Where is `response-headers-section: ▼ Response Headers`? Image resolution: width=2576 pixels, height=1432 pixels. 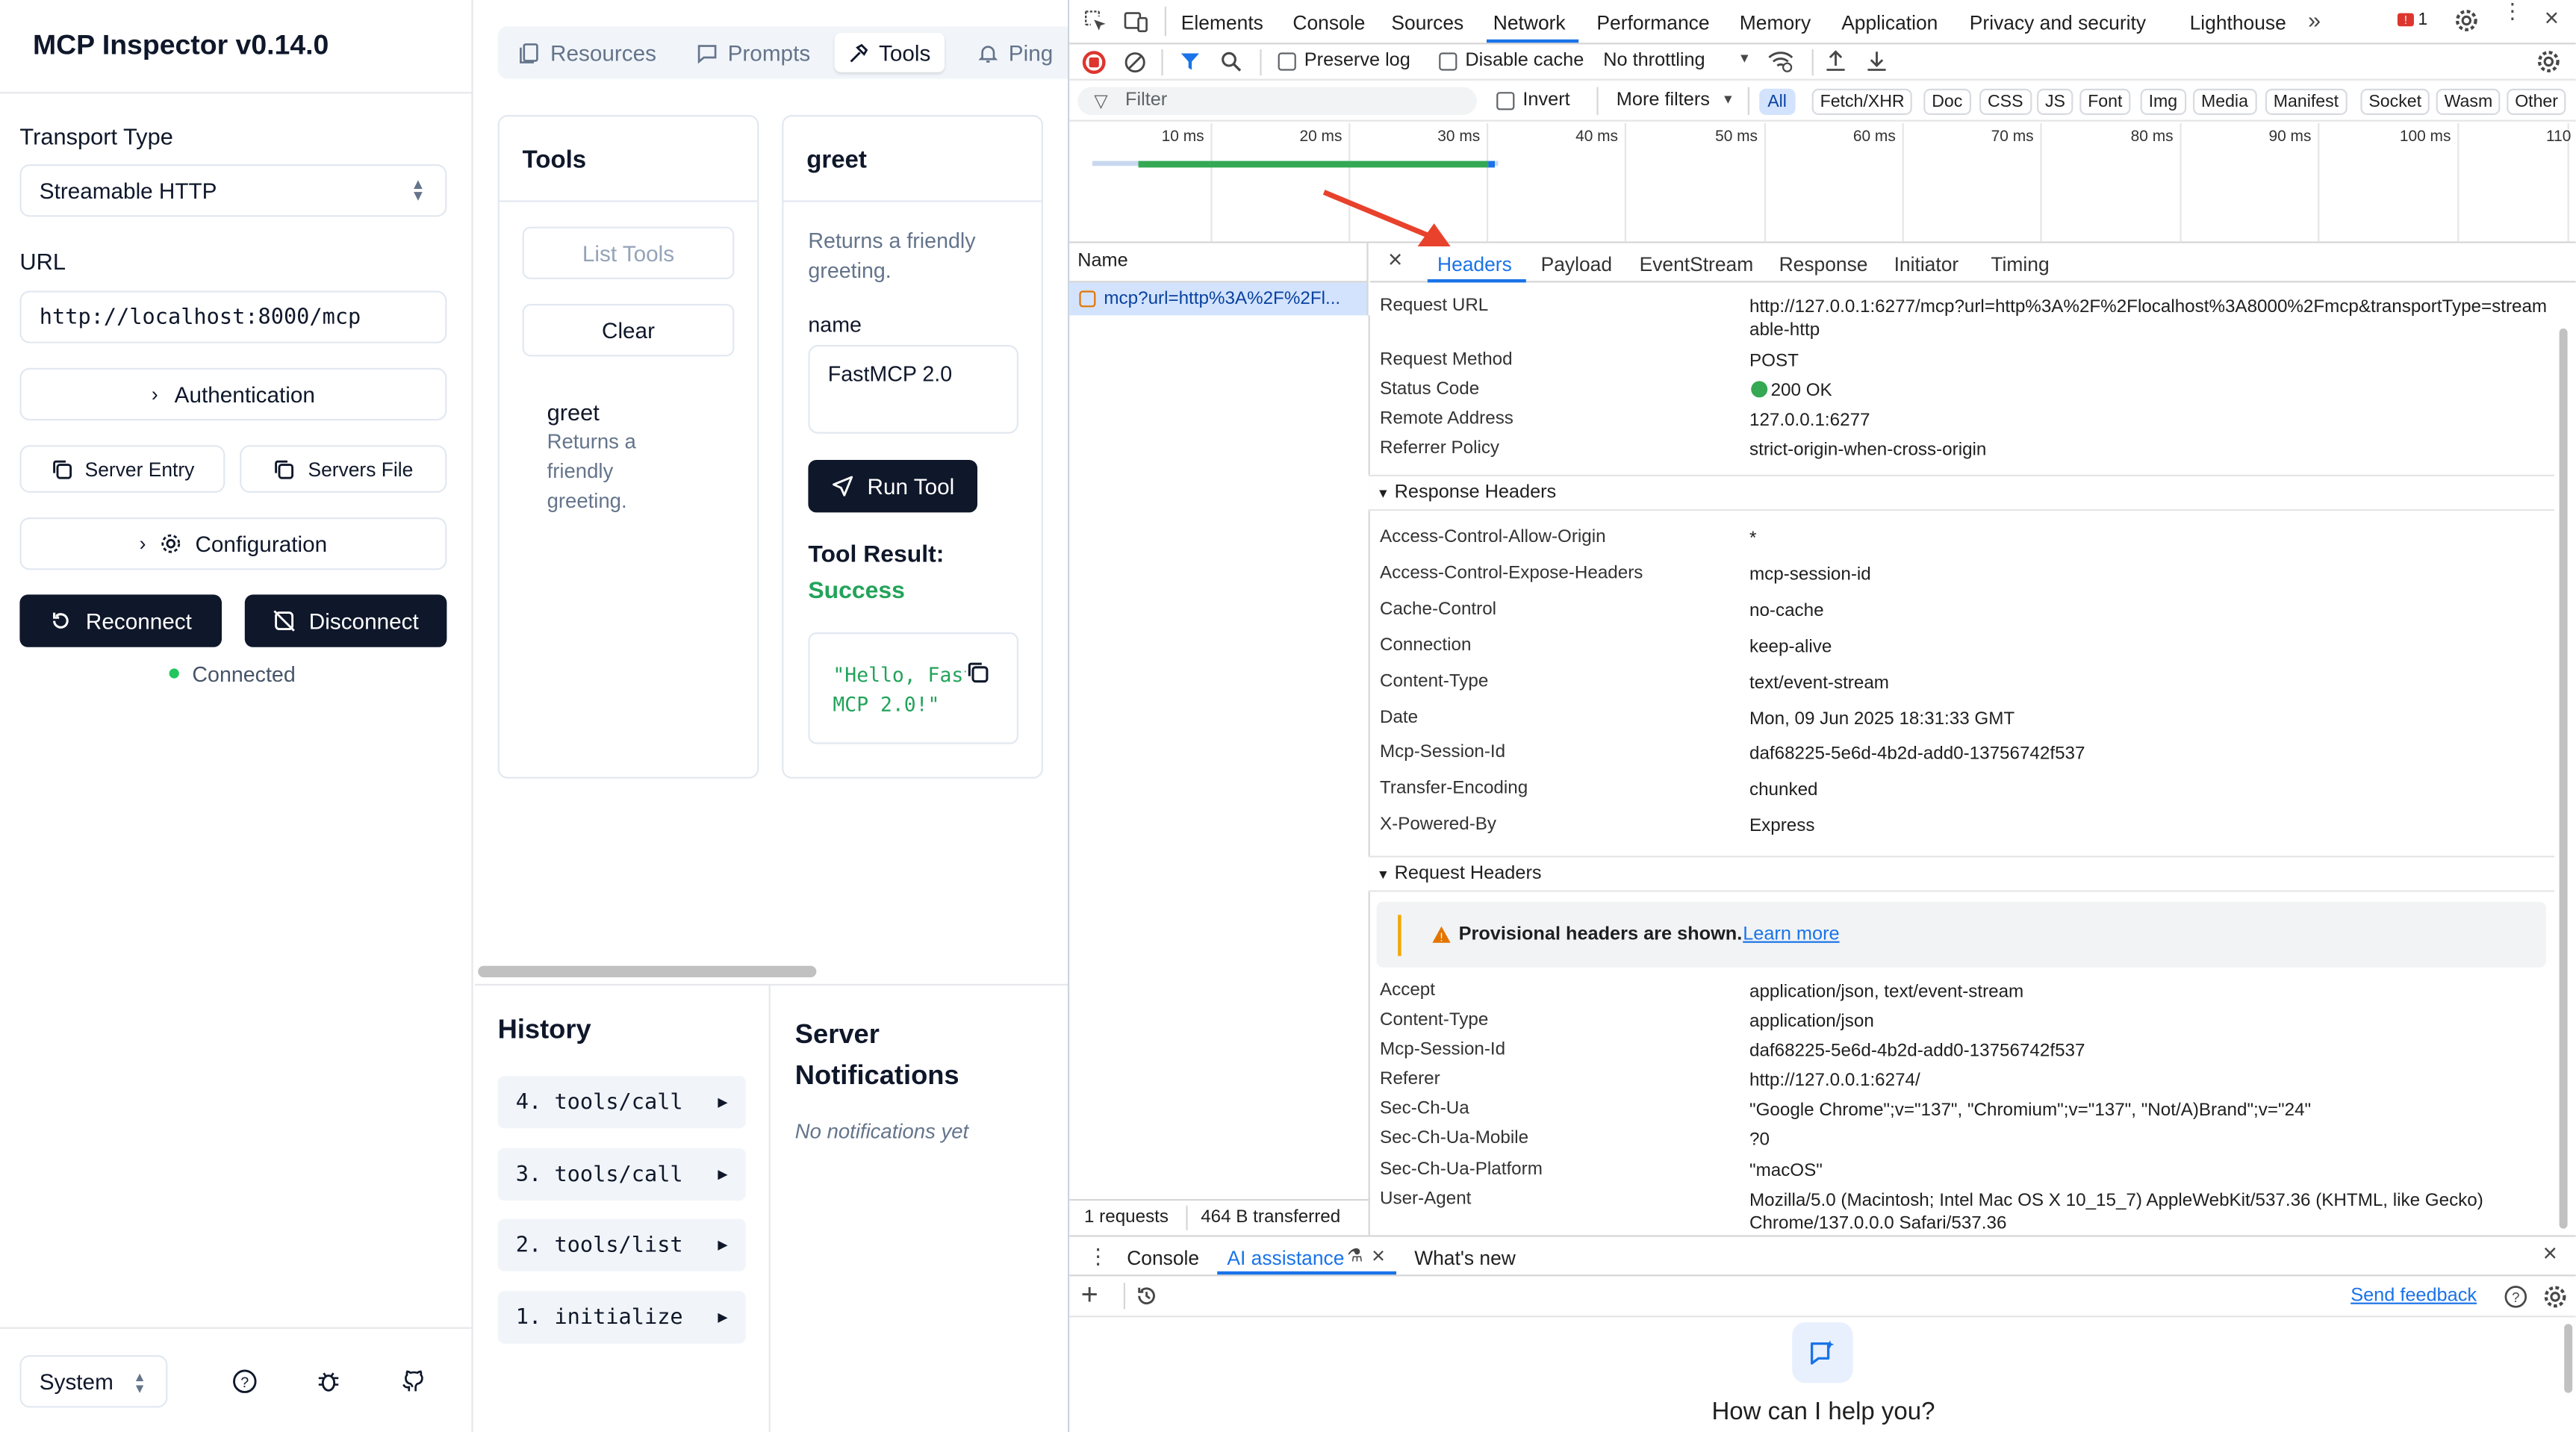 response-headers-section: ▼ Response Headers is located at coordinates (1961, 492).